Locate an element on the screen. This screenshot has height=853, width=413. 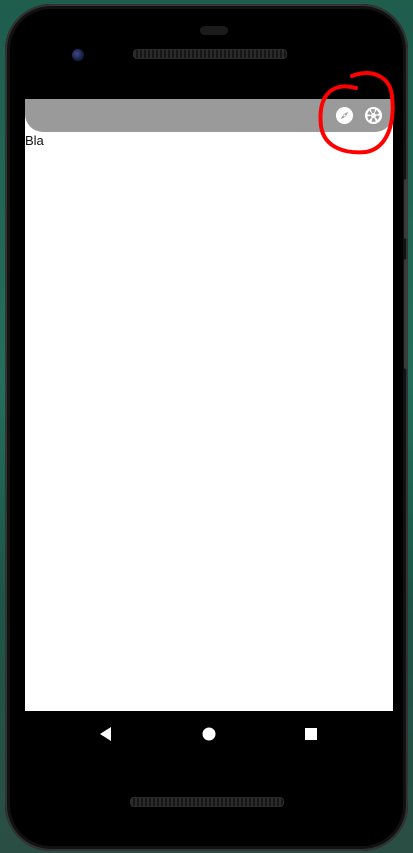
front-camera-icon is located at coordinates (78, 55).